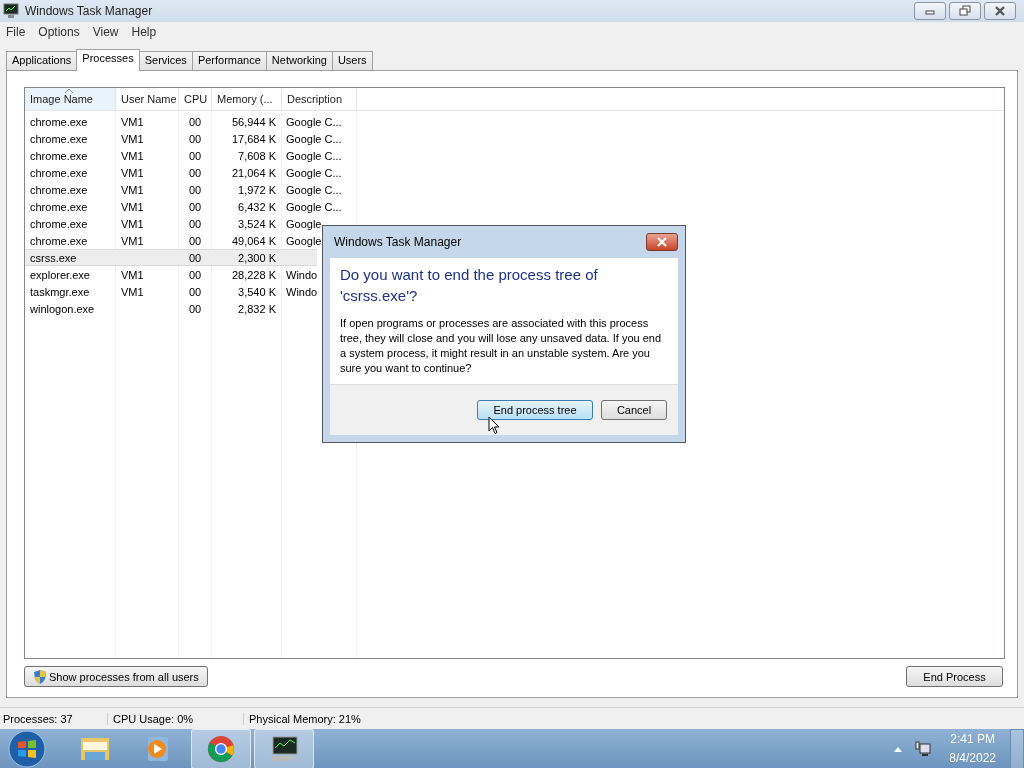 This screenshot has height=768, width=1024. Describe the element at coordinates (257, 308) in the screenshot. I see `table-cell-text: 2,832 K` at that location.